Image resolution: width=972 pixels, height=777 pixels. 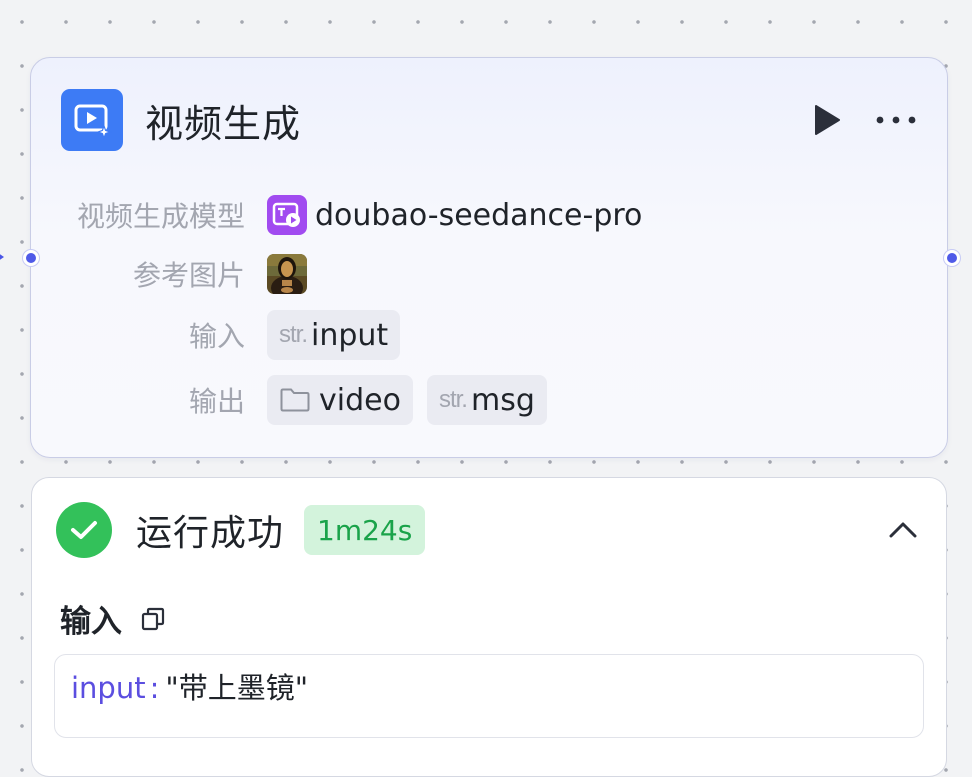 What do you see at coordinates (502, 400) in the screenshot?
I see `output-msg-name: msg` at bounding box center [502, 400].